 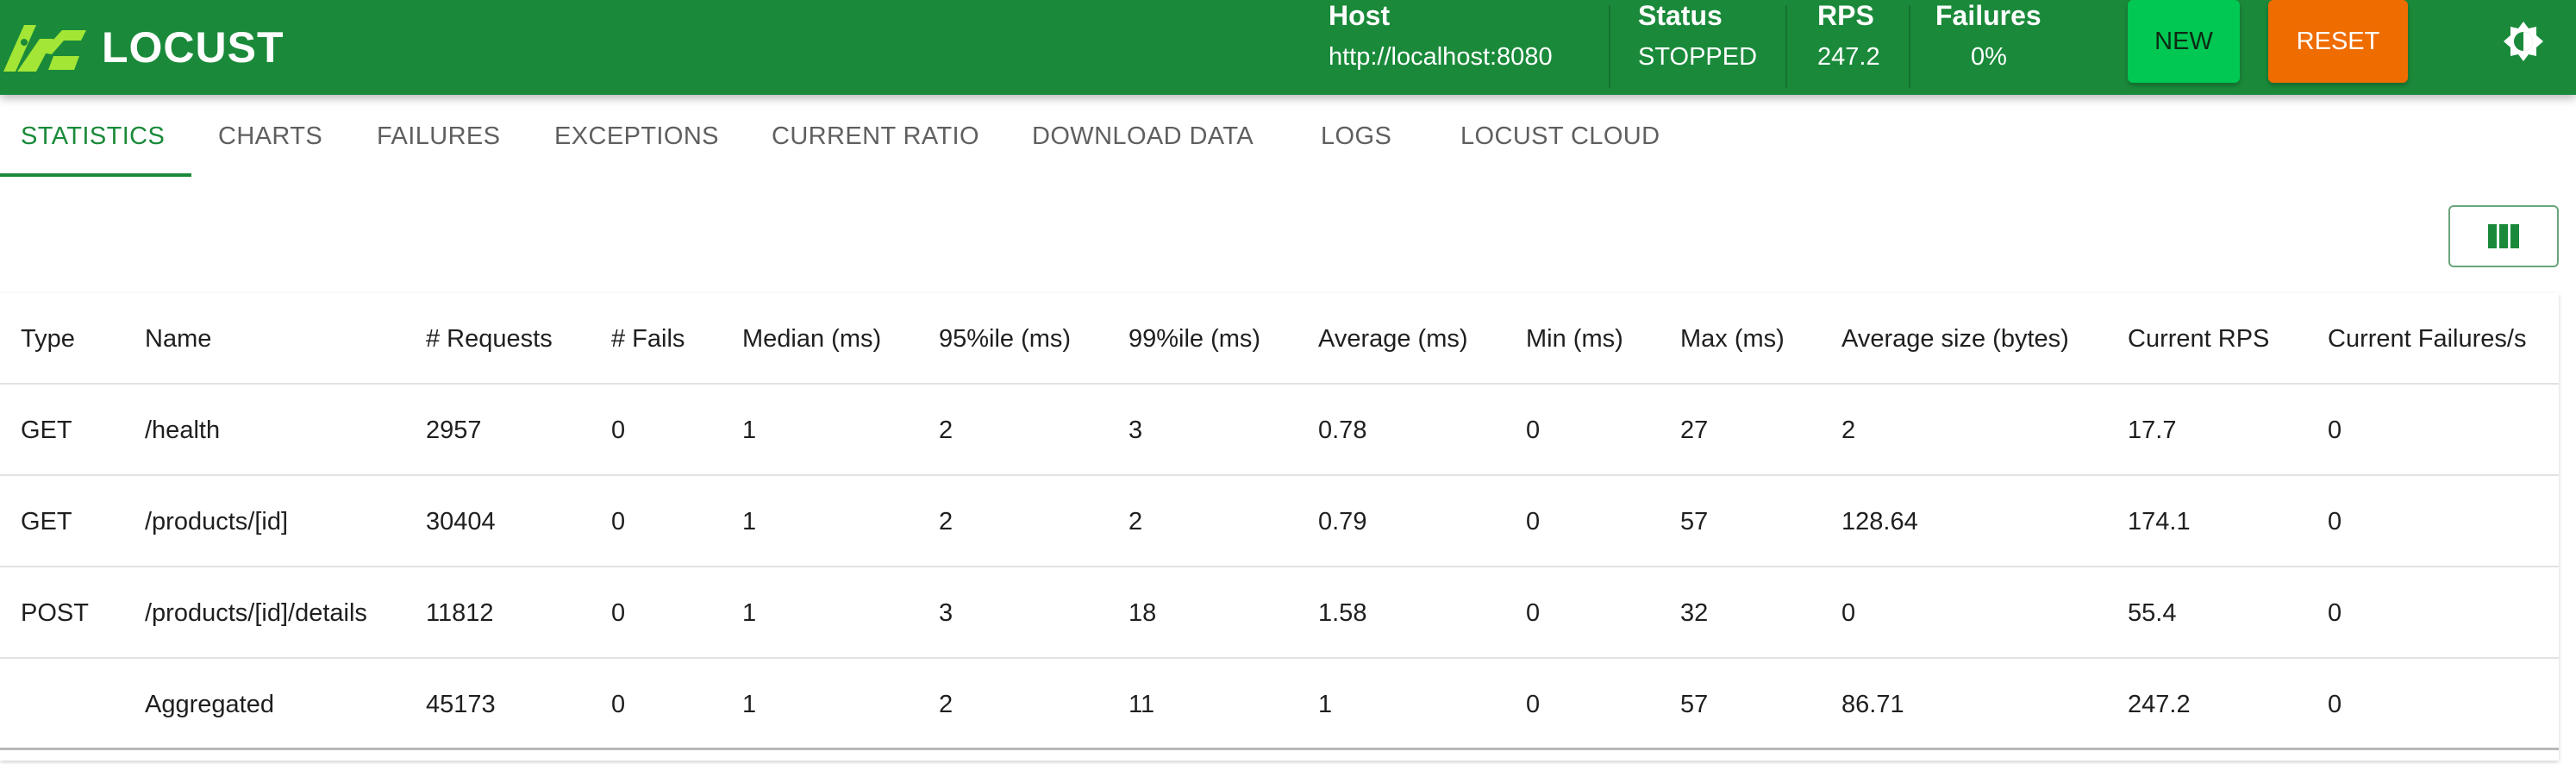 I want to click on column-header-99ile: 99%ile (ms), so click(x=1194, y=339).